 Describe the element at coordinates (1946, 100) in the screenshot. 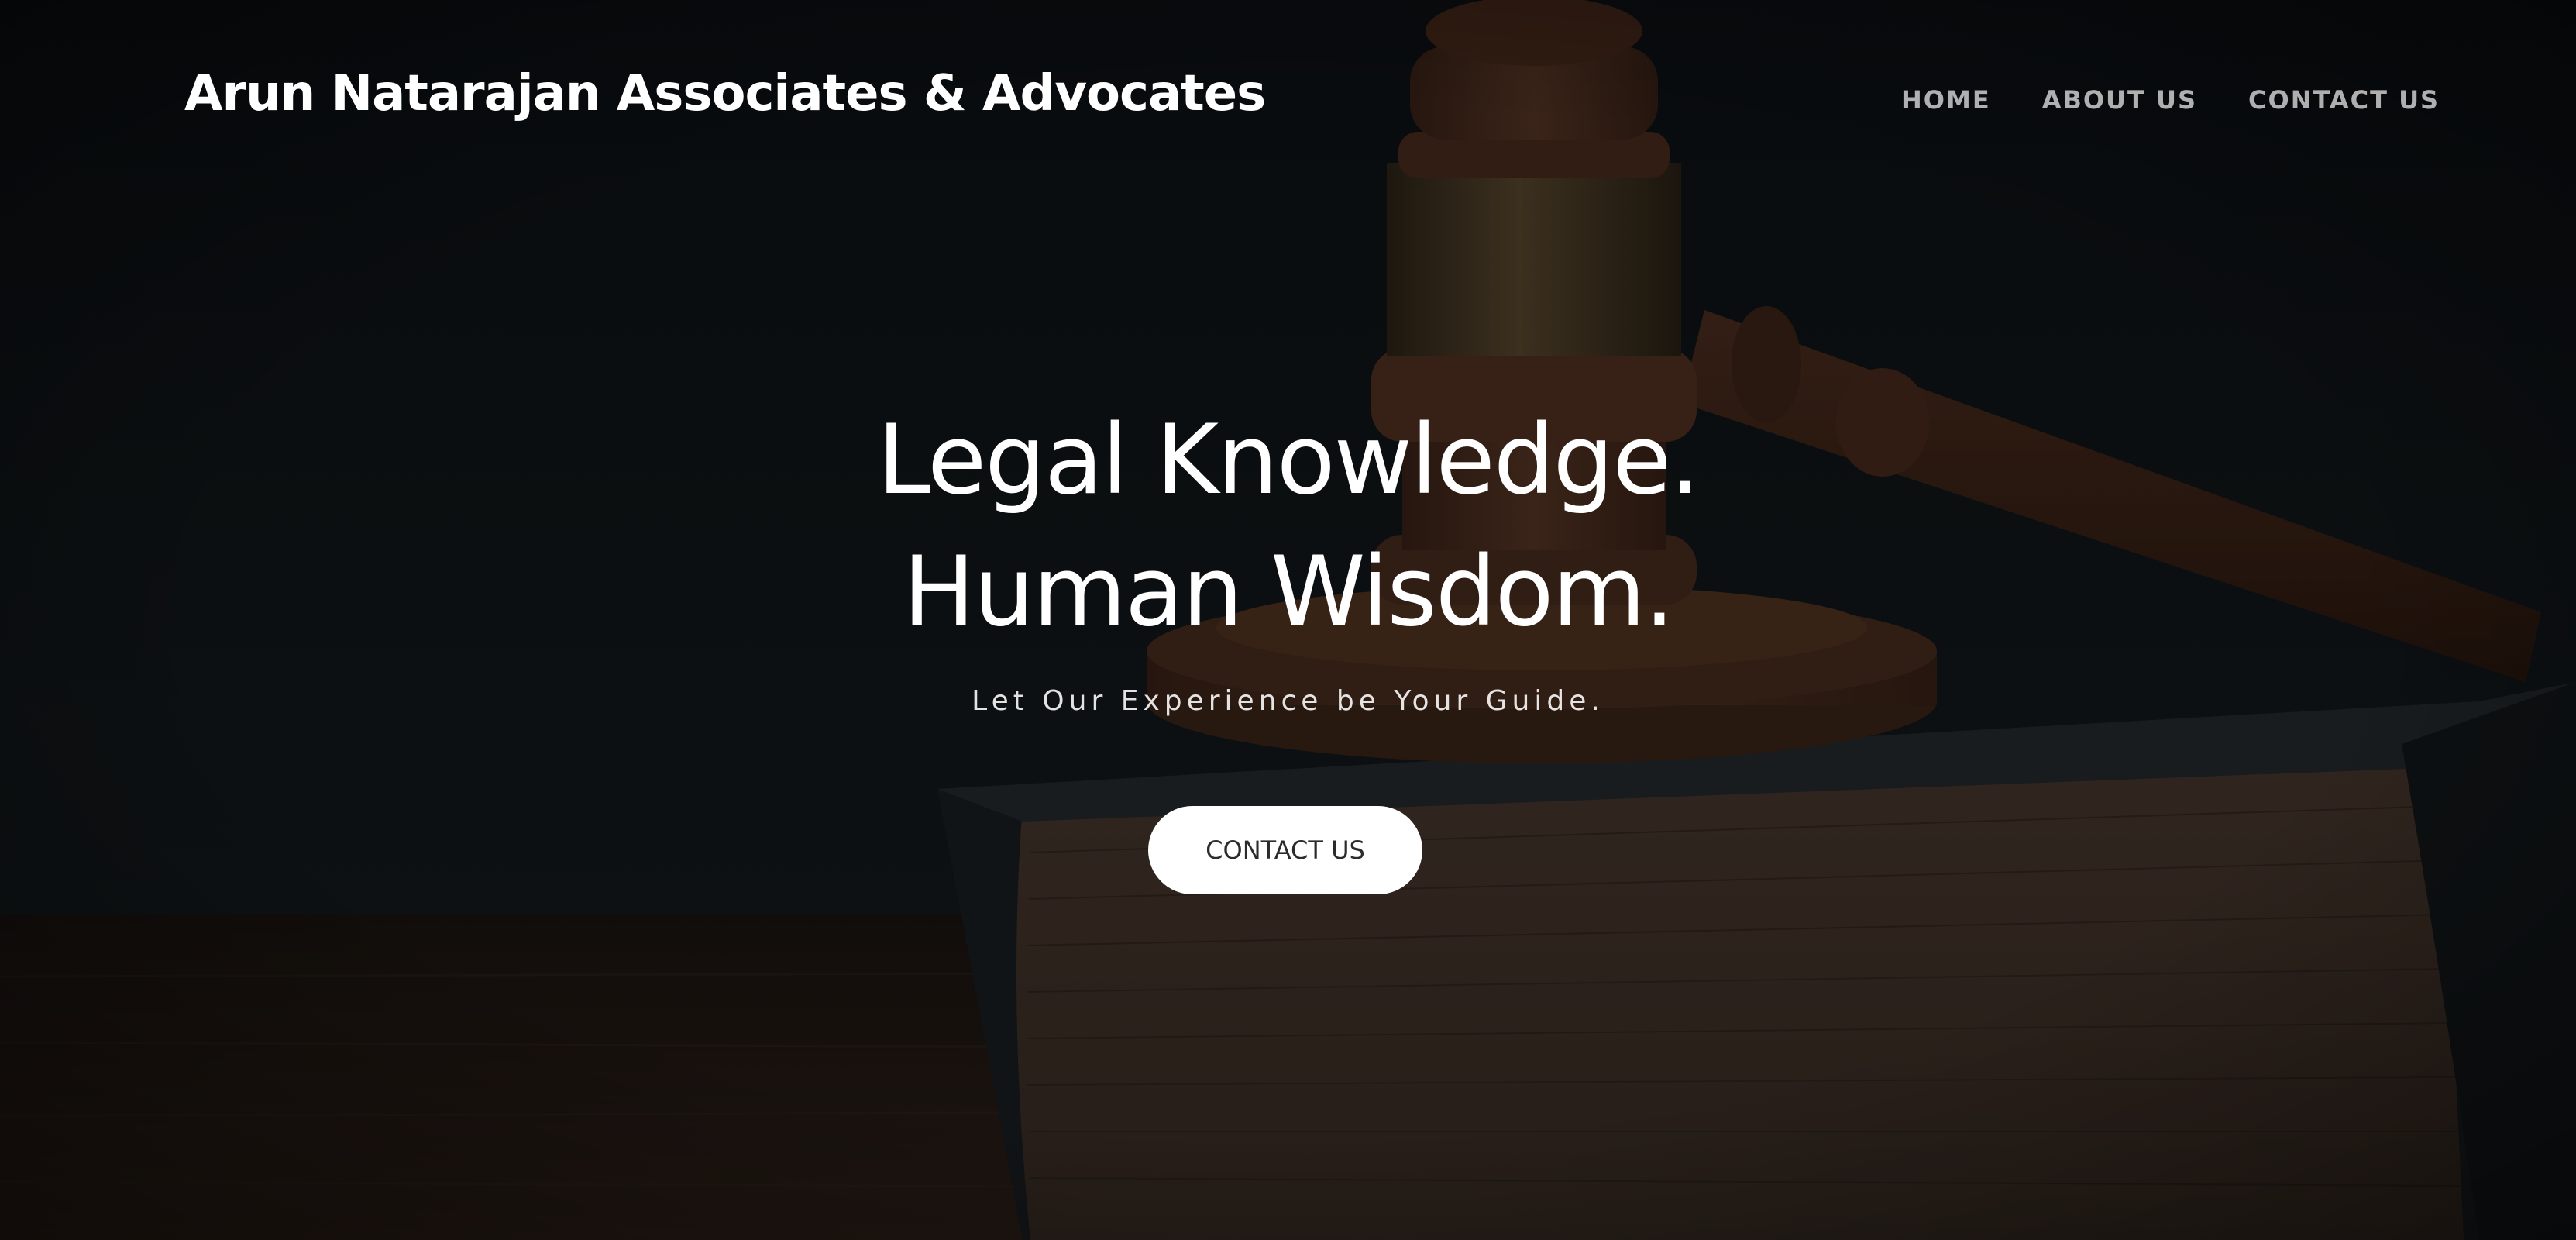

I see `nav-link-home: HOME` at that location.